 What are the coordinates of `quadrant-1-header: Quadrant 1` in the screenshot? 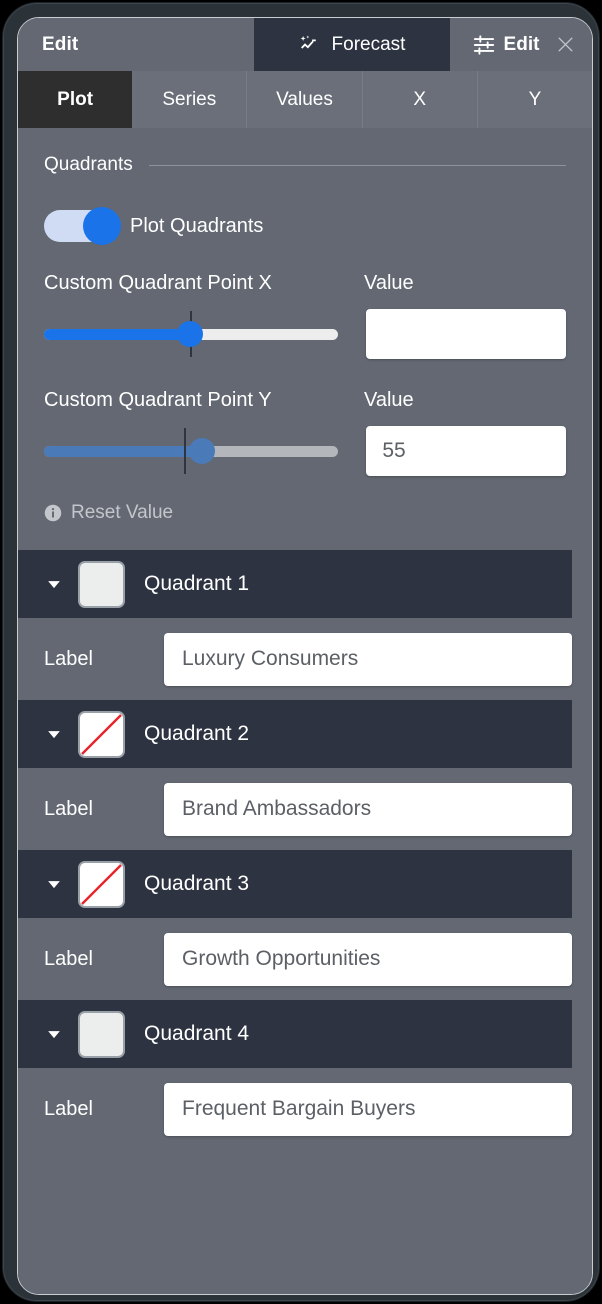 It's located at (295, 584).